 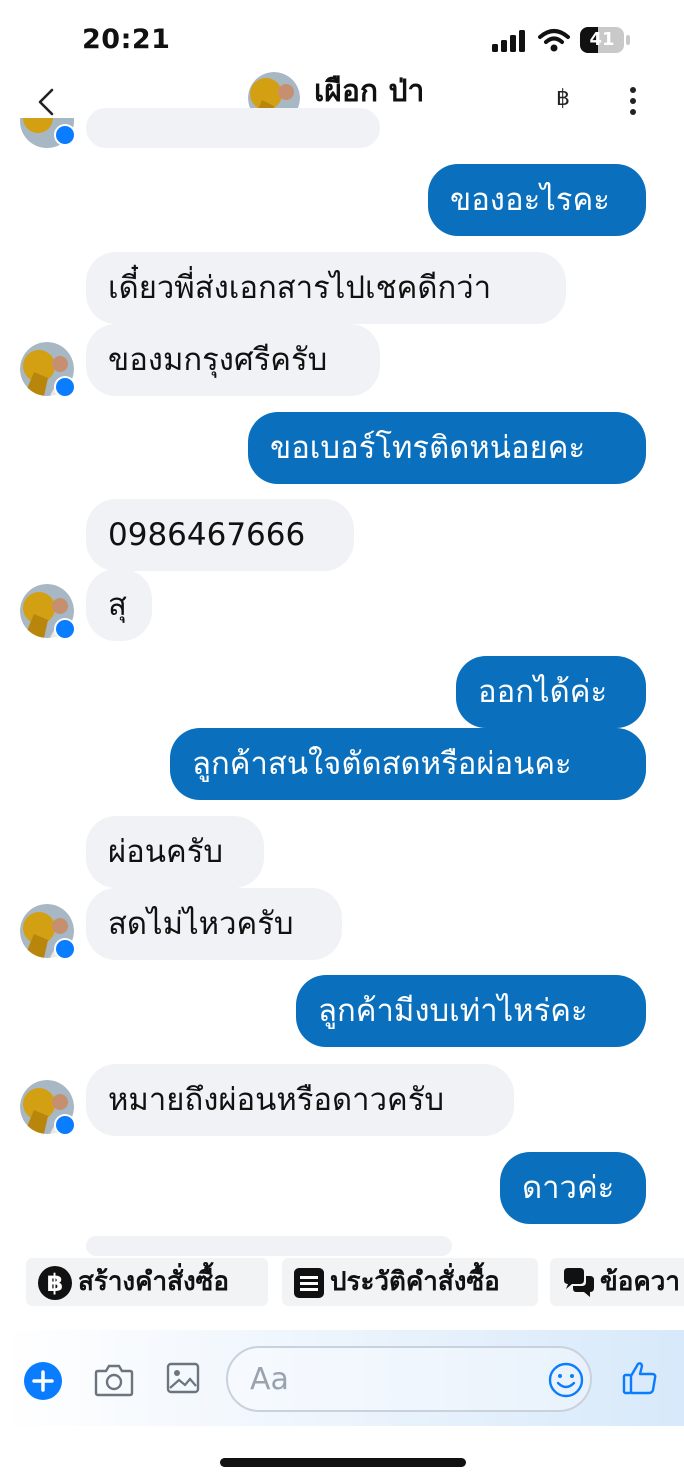 What do you see at coordinates (573, 1188) in the screenshot?
I see `outgoing-message: ดาวค่ะ` at bounding box center [573, 1188].